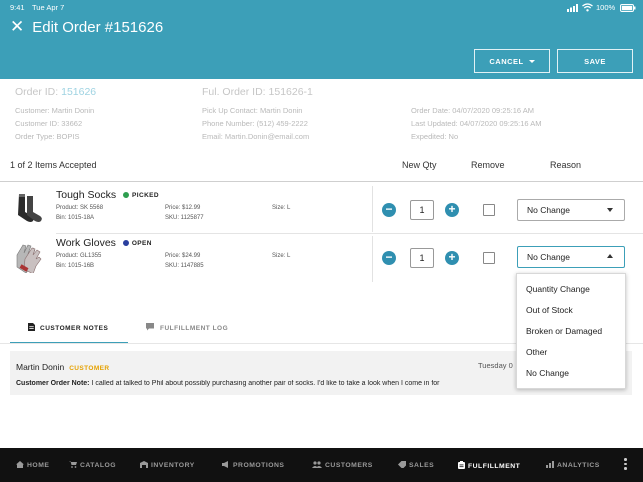 The image size is (643, 482). I want to click on nav-catalog: CATALOG, so click(92, 465).